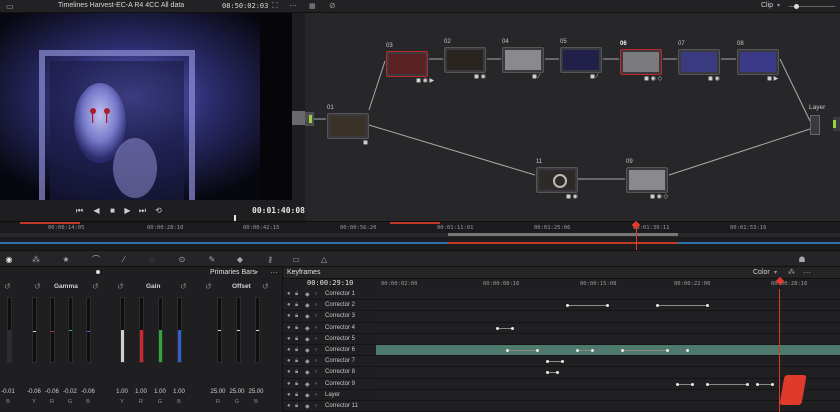 The image size is (840, 412). I want to click on tracker-icon: ⊙, so click(182, 259).